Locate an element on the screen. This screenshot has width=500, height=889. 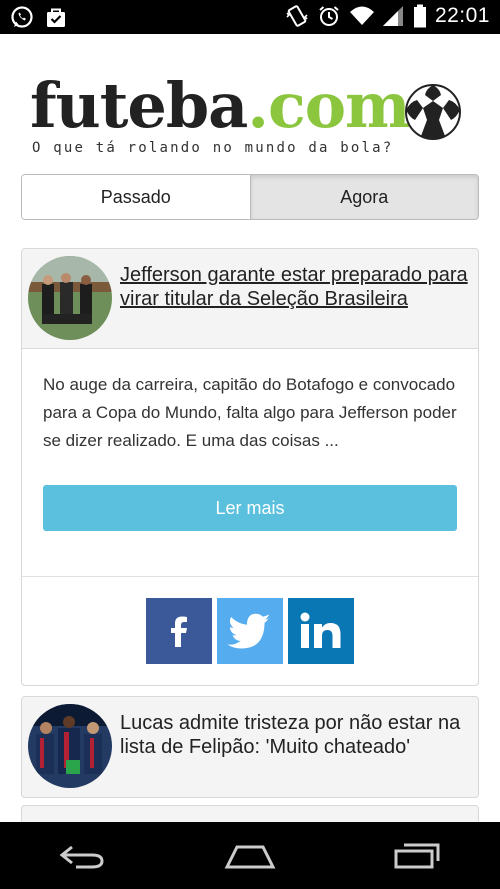
battery-icon is located at coordinates (420, 16).